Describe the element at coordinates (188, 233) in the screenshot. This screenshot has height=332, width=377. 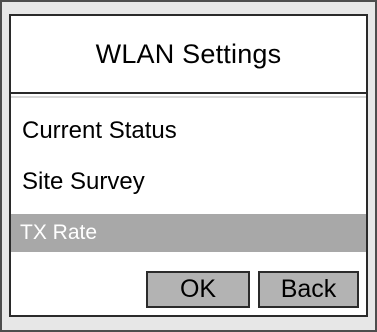
I see `menu-item-tx-rate: TX Rate` at that location.